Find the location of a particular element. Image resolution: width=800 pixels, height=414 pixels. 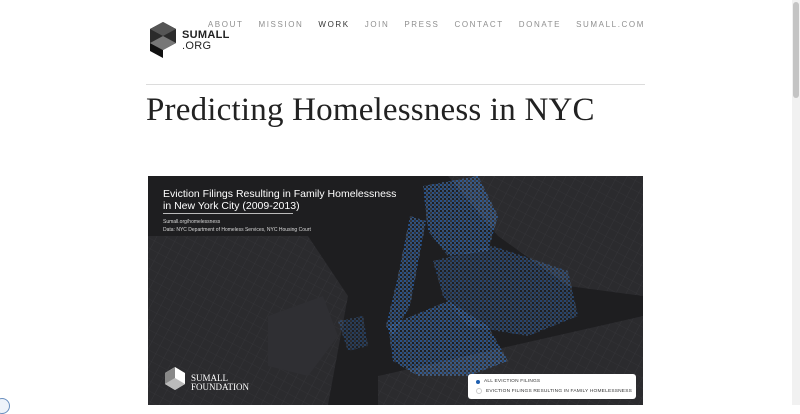

nav-mission: MISSION is located at coordinates (280, 24).